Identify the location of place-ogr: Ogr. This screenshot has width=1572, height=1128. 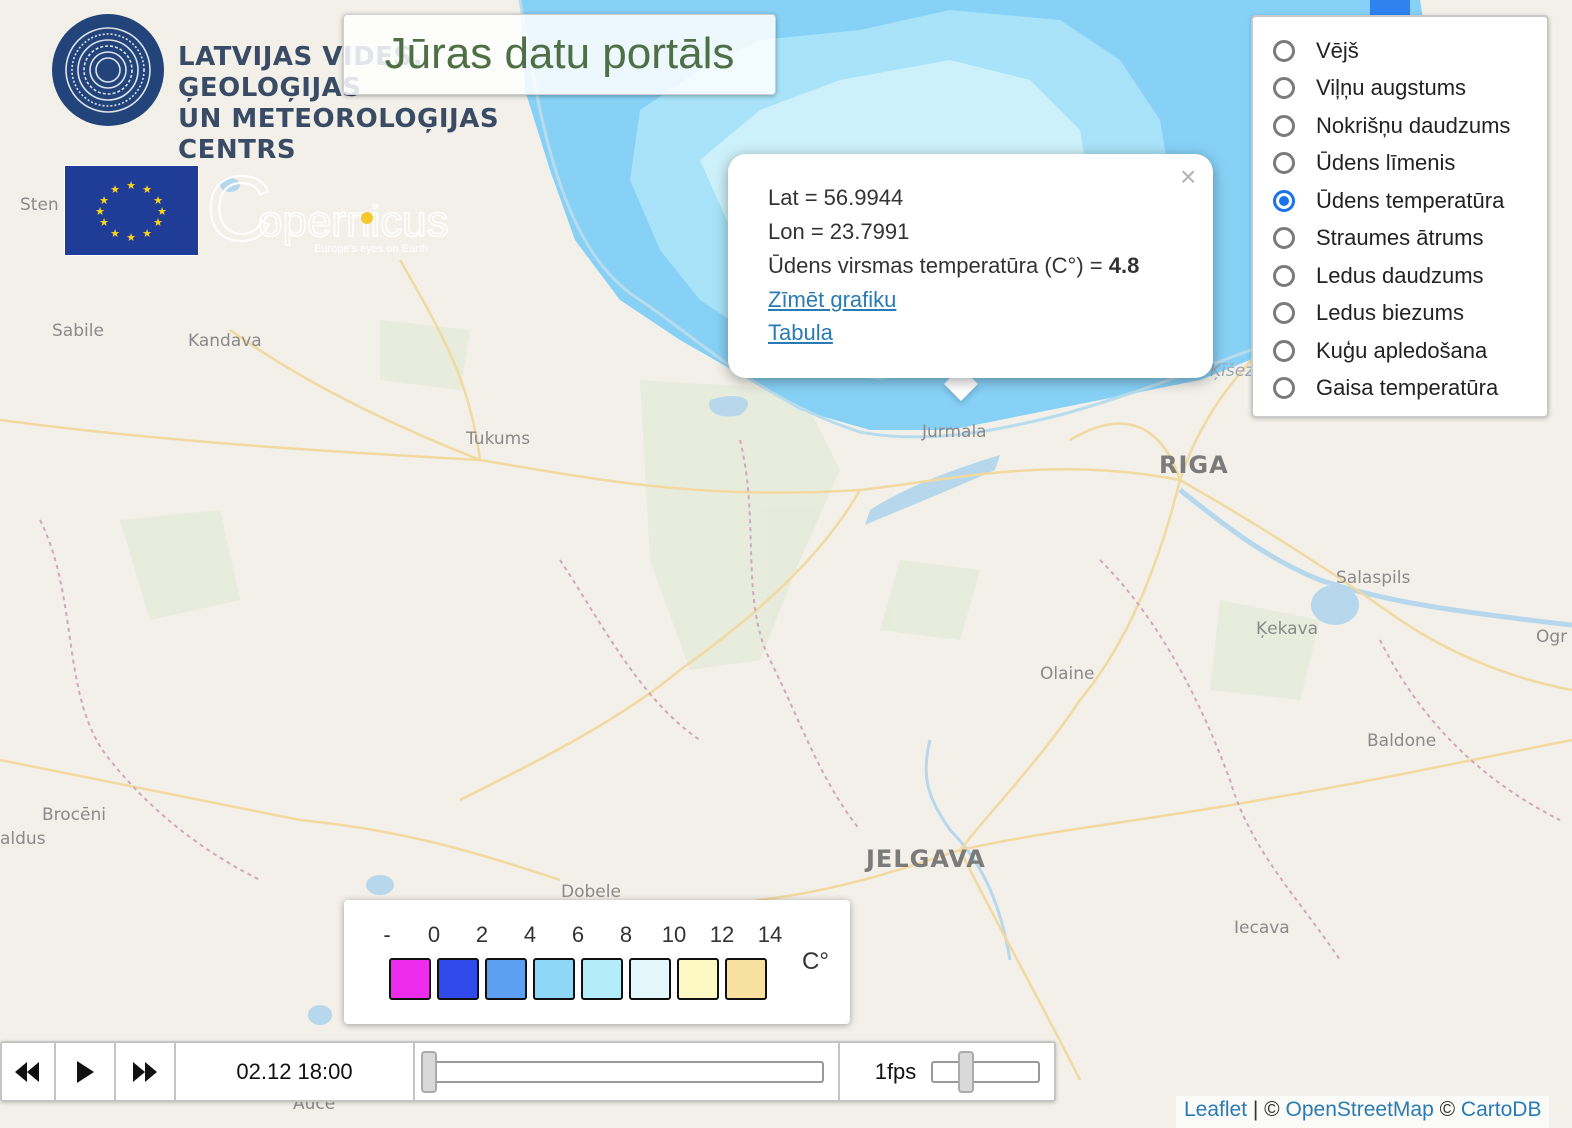
(1552, 637).